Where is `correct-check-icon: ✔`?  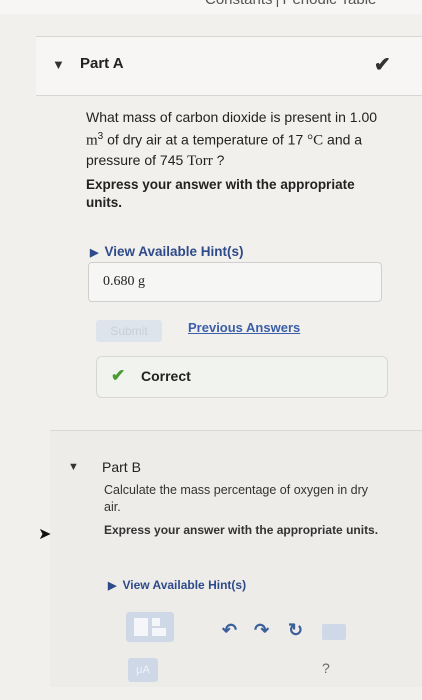 correct-check-icon: ✔ is located at coordinates (118, 375).